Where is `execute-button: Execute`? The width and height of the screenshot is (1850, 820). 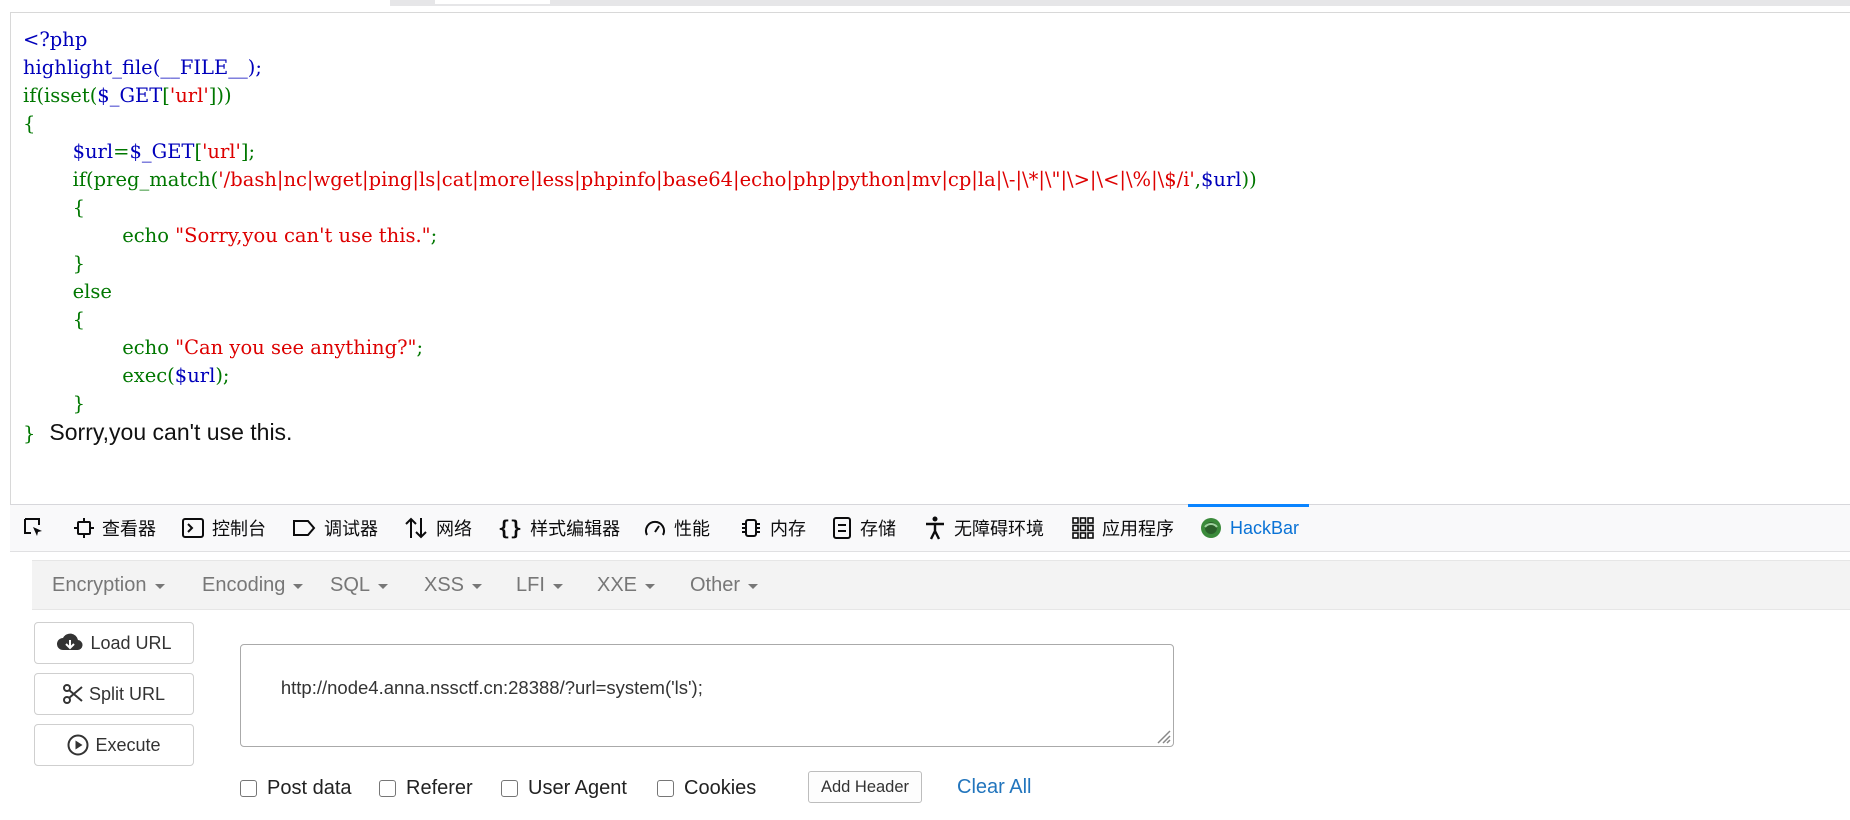
execute-button: Execute is located at coordinates (114, 745).